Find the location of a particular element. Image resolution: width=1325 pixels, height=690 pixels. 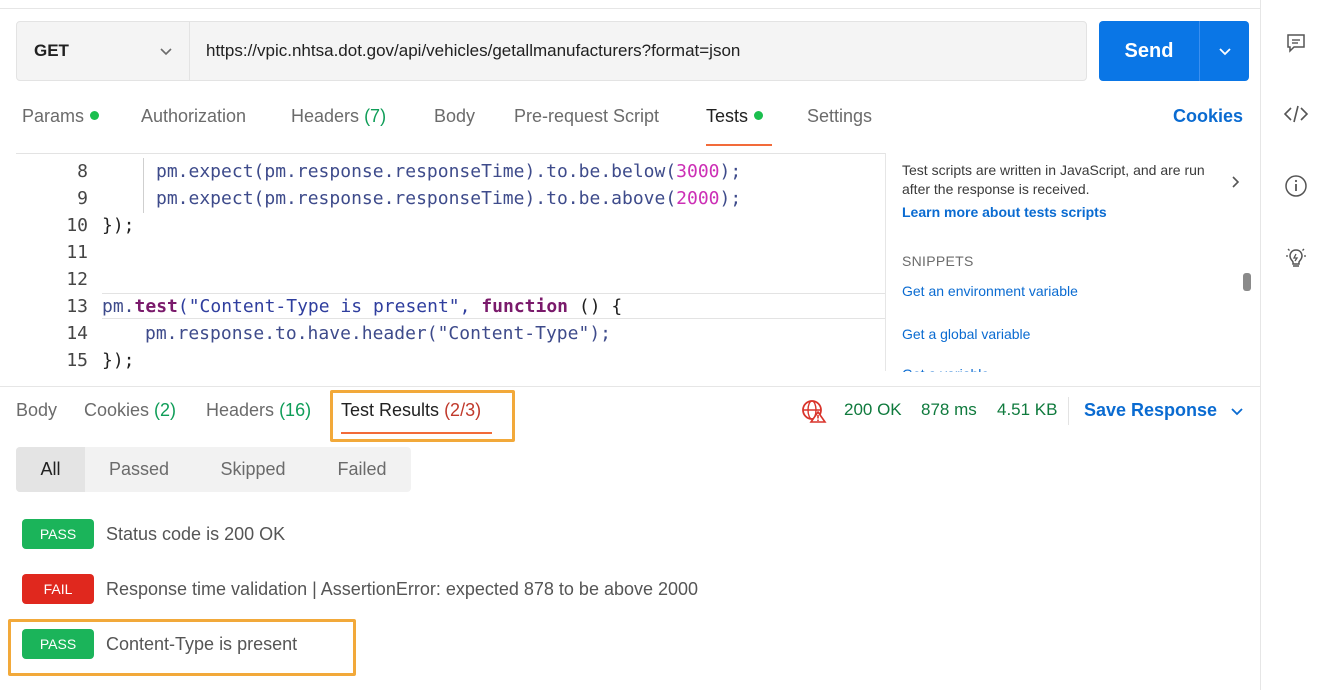

code-token: () { is located at coordinates (595, 306).